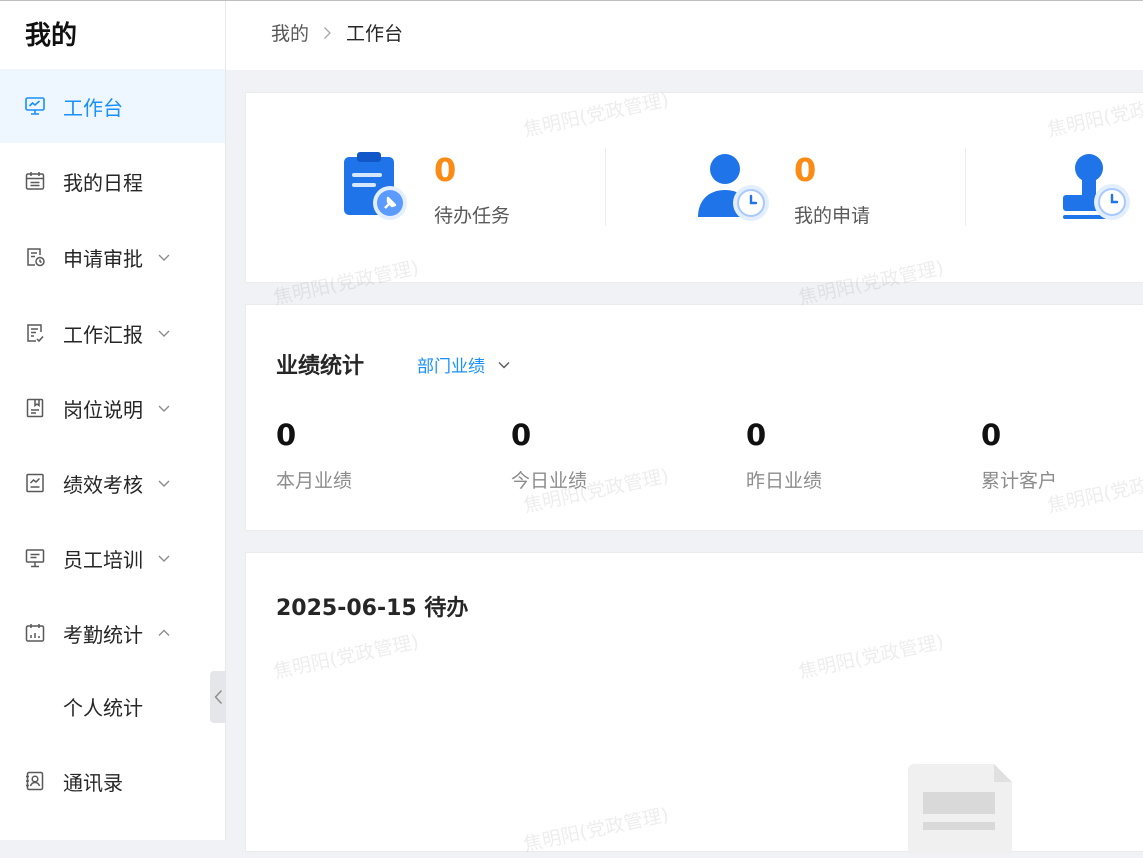 This screenshot has height=858, width=1143. Describe the element at coordinates (103, 409) in the screenshot. I see `sidebar-item-label: 岗位说明` at that location.